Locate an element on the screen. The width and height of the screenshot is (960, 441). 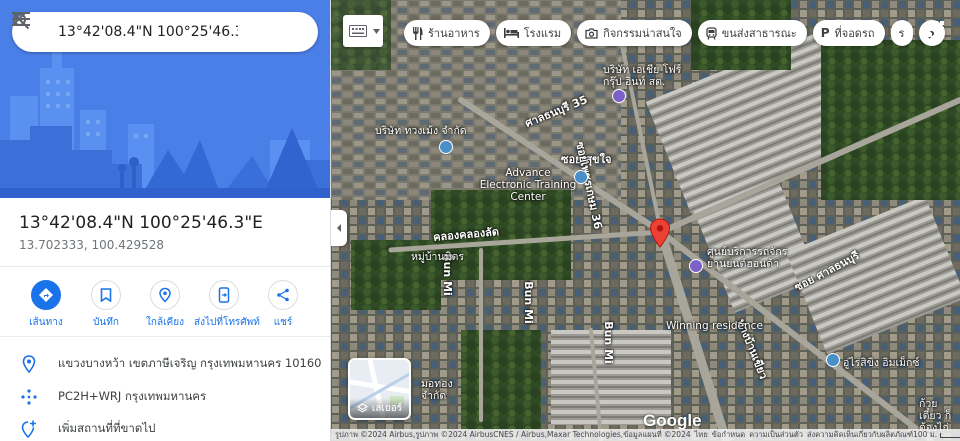
search-icon is located at coordinates (145, 32).